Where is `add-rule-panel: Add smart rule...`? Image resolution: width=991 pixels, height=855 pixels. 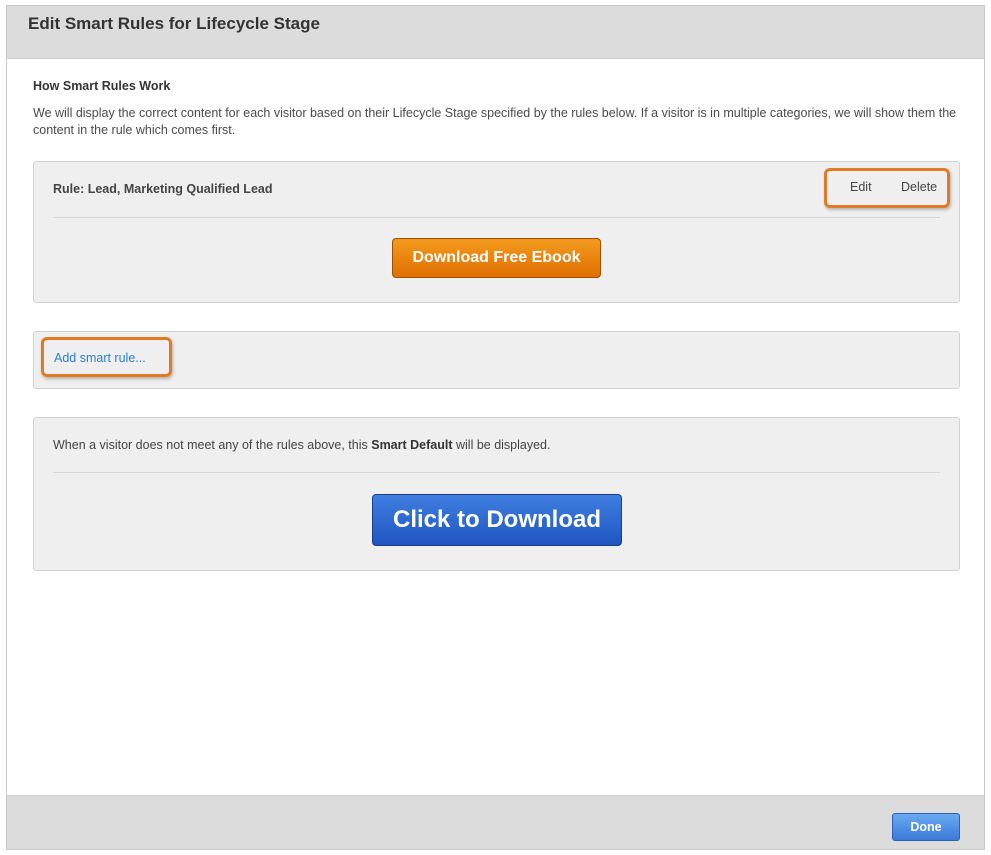
add-rule-panel: Add smart rule... is located at coordinates (496, 360).